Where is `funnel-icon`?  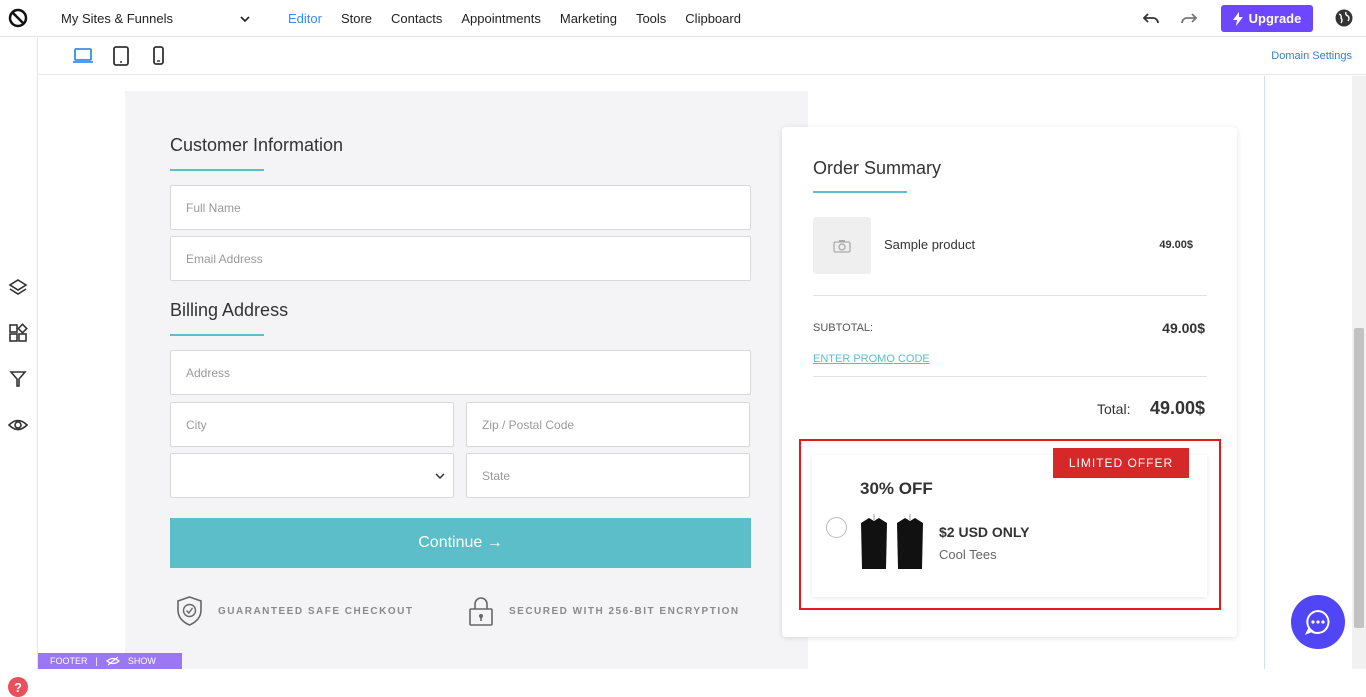 funnel-icon is located at coordinates (18, 379).